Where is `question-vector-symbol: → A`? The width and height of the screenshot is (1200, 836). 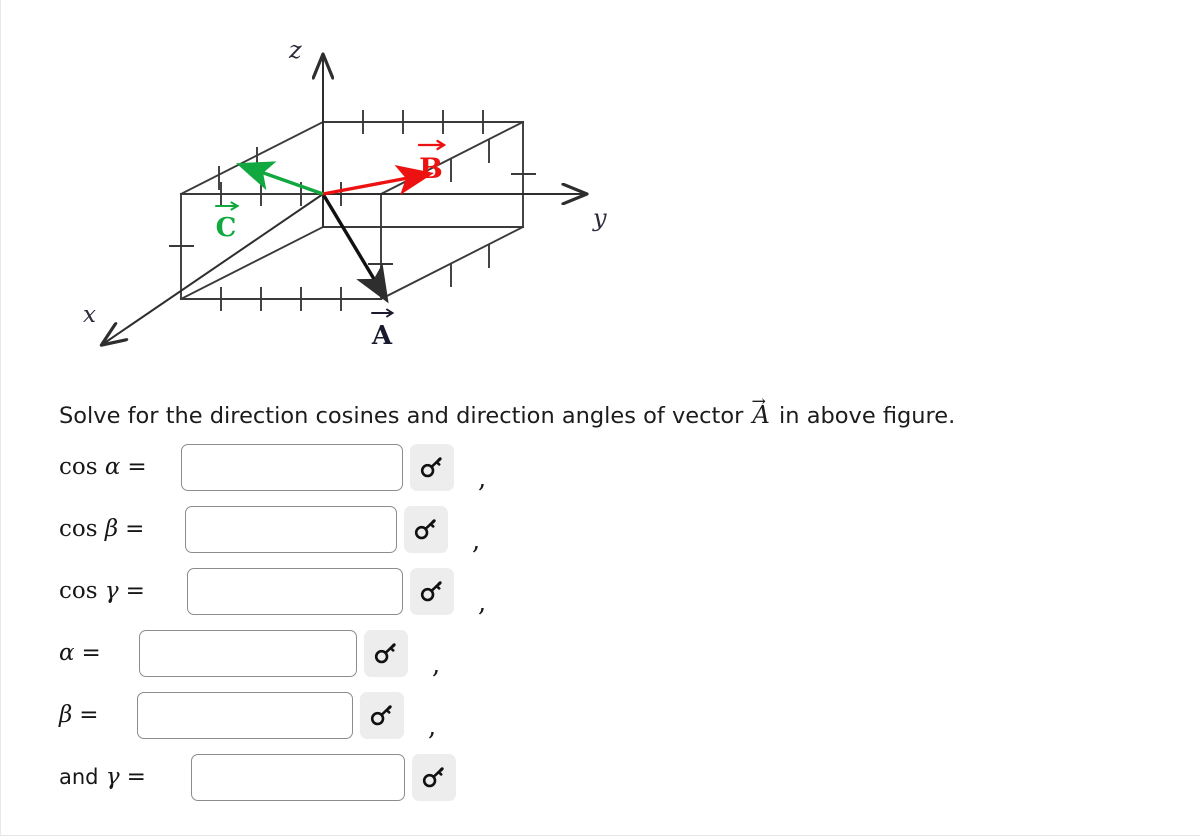 question-vector-symbol: → A is located at coordinates (760, 410).